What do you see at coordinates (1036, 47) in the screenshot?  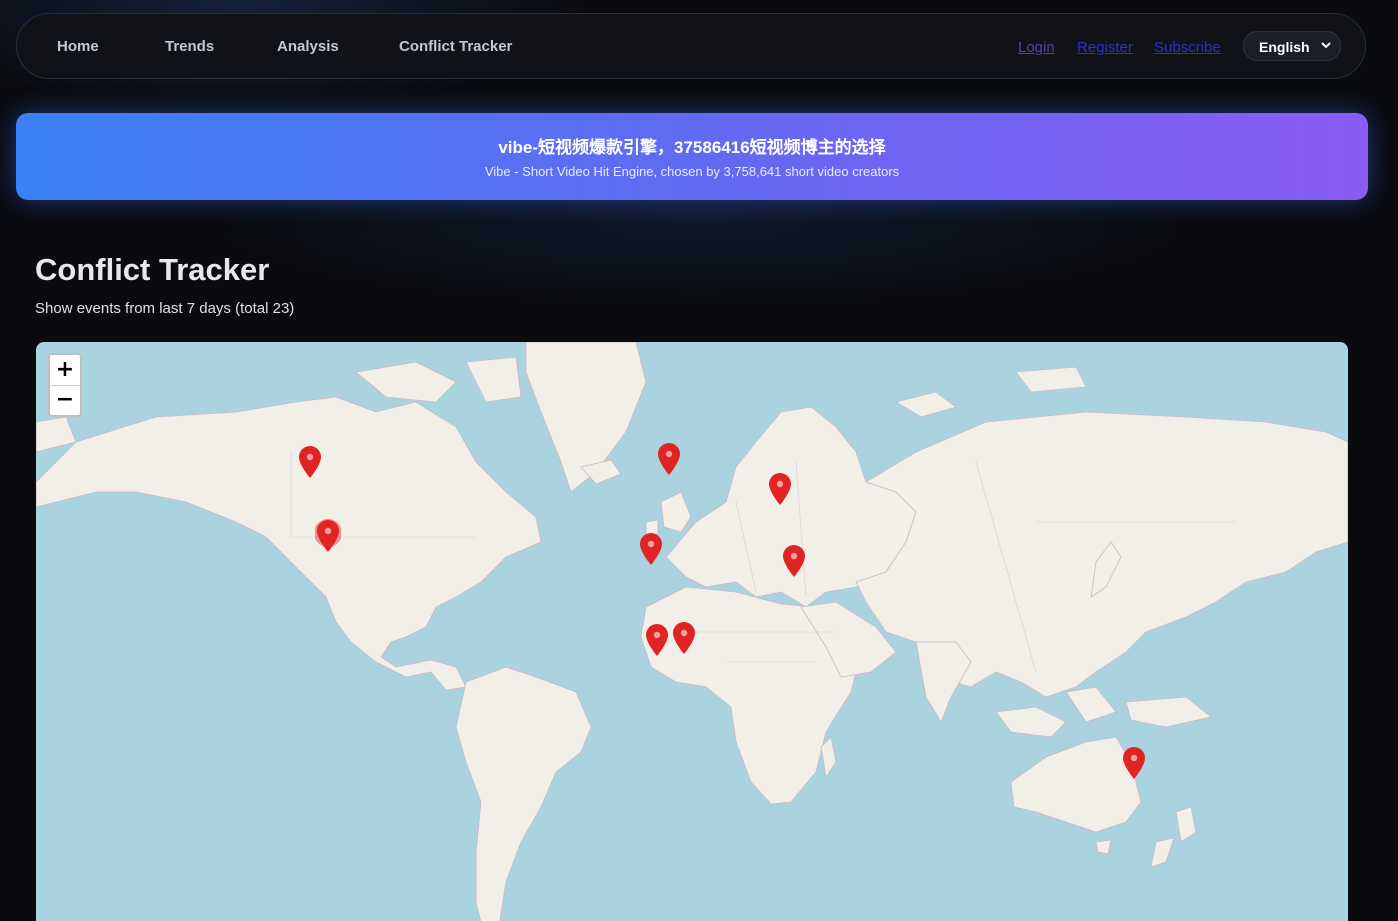 I see `login-link: Login` at bounding box center [1036, 47].